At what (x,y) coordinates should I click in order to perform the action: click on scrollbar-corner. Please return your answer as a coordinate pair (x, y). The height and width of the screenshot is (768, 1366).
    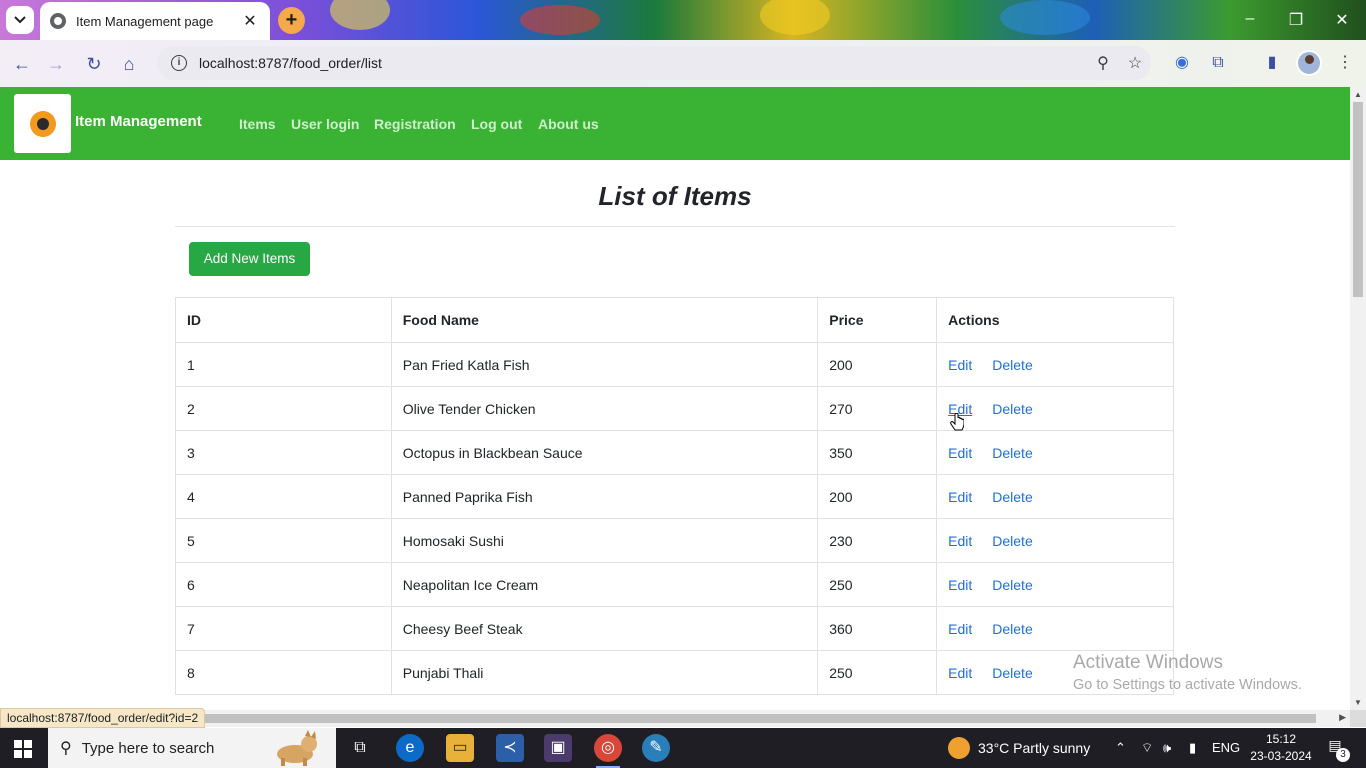
    Looking at the image, I should click on (1358, 718).